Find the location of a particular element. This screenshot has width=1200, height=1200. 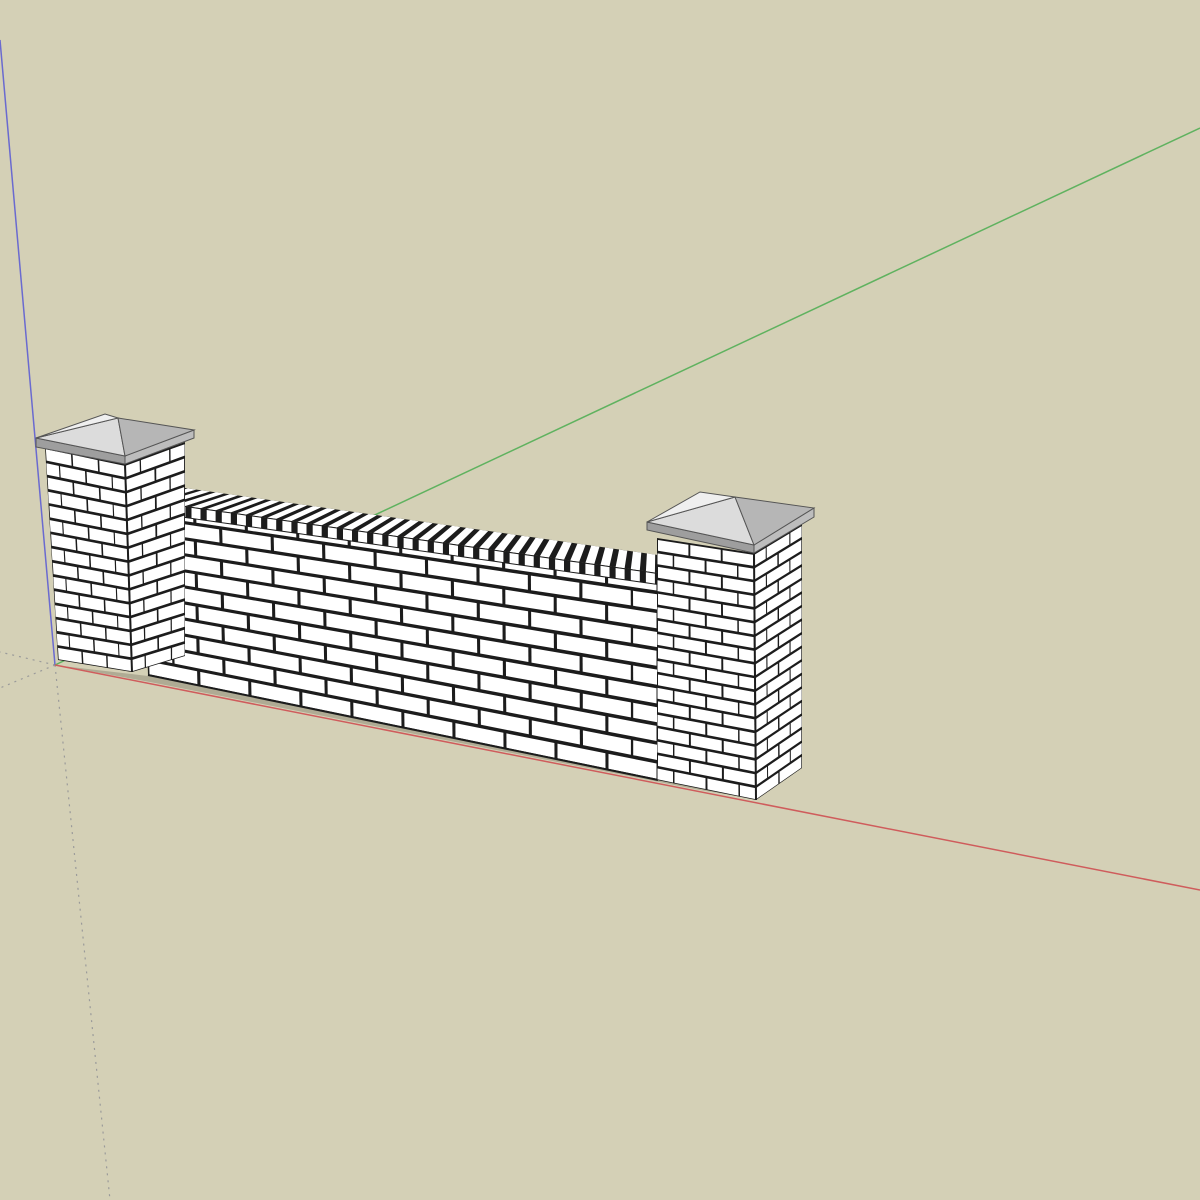

coping-brick is located at coordinates (650, 563).